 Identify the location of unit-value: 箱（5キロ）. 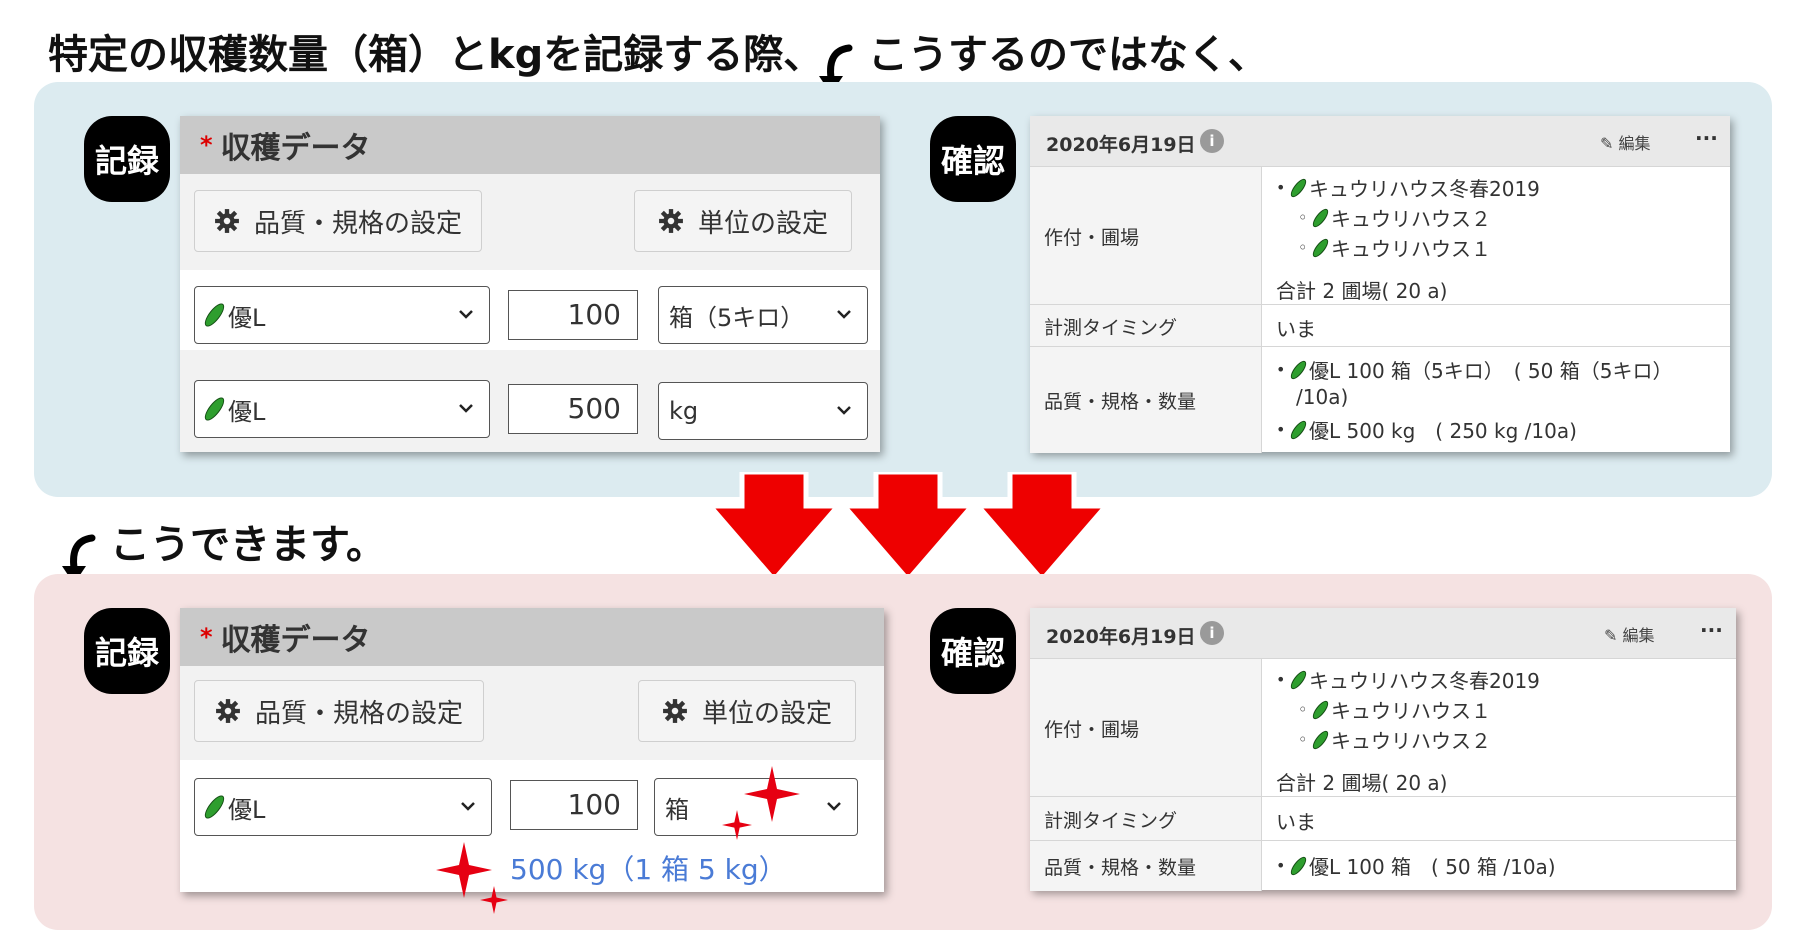
(737, 317).